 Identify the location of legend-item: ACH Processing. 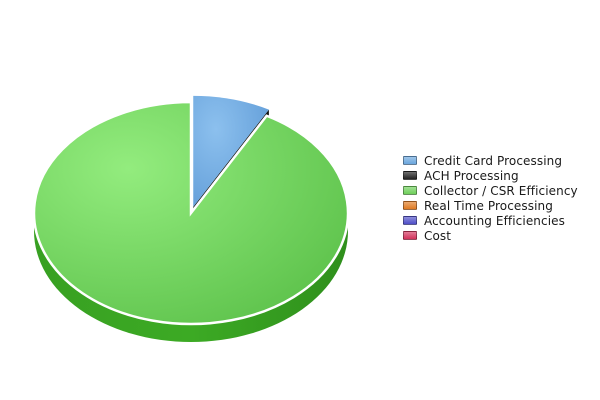
(490, 175).